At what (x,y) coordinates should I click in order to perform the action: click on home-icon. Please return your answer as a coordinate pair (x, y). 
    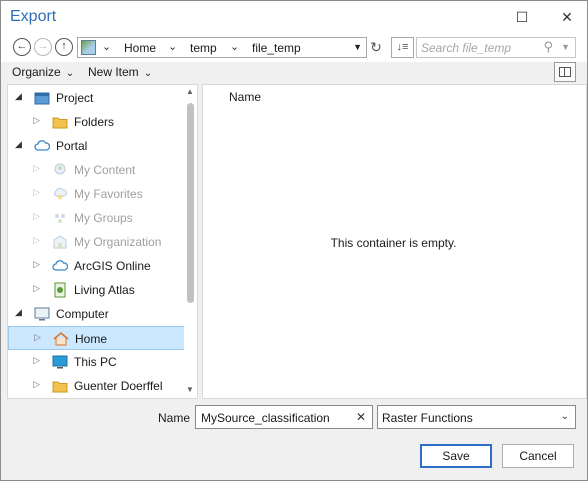
    Looking at the image, I should click on (61, 339).